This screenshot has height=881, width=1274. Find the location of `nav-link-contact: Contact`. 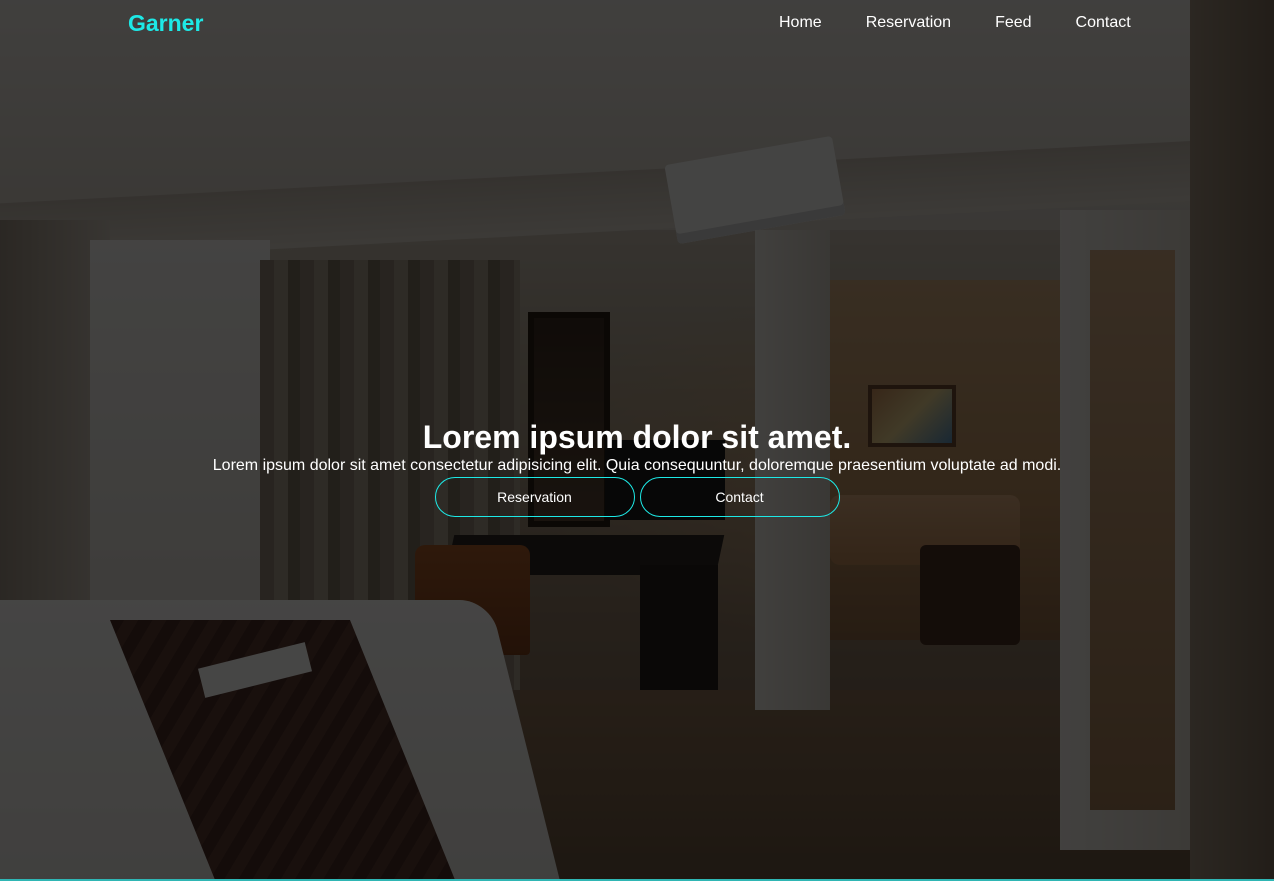

nav-link-contact: Contact is located at coordinates (1103, 23).